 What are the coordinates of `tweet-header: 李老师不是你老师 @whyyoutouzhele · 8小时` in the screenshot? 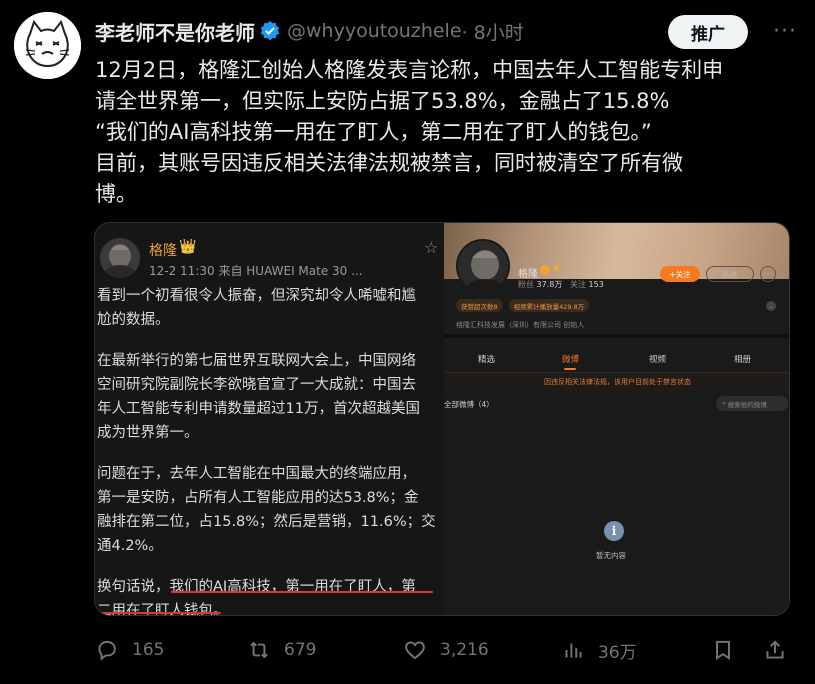 It's located at (309, 31).